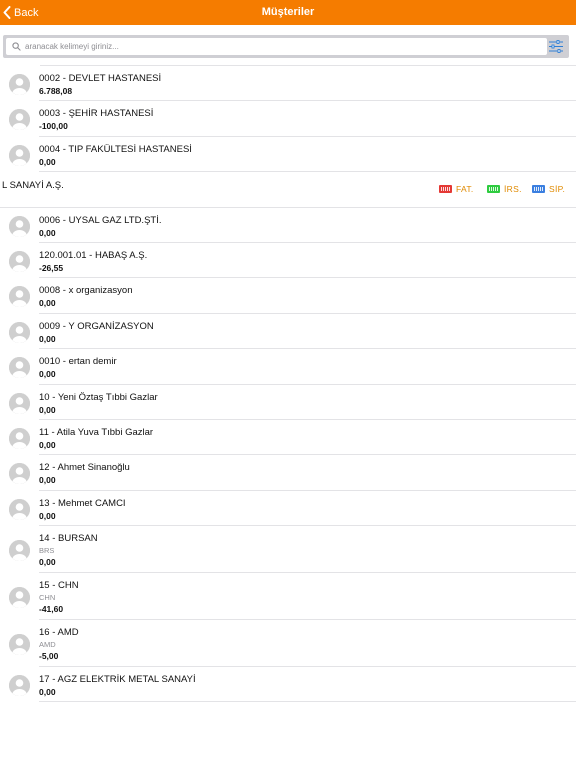 The image size is (576, 768). What do you see at coordinates (59, 633) in the screenshot?
I see `customer-title: 16 - AMD` at bounding box center [59, 633].